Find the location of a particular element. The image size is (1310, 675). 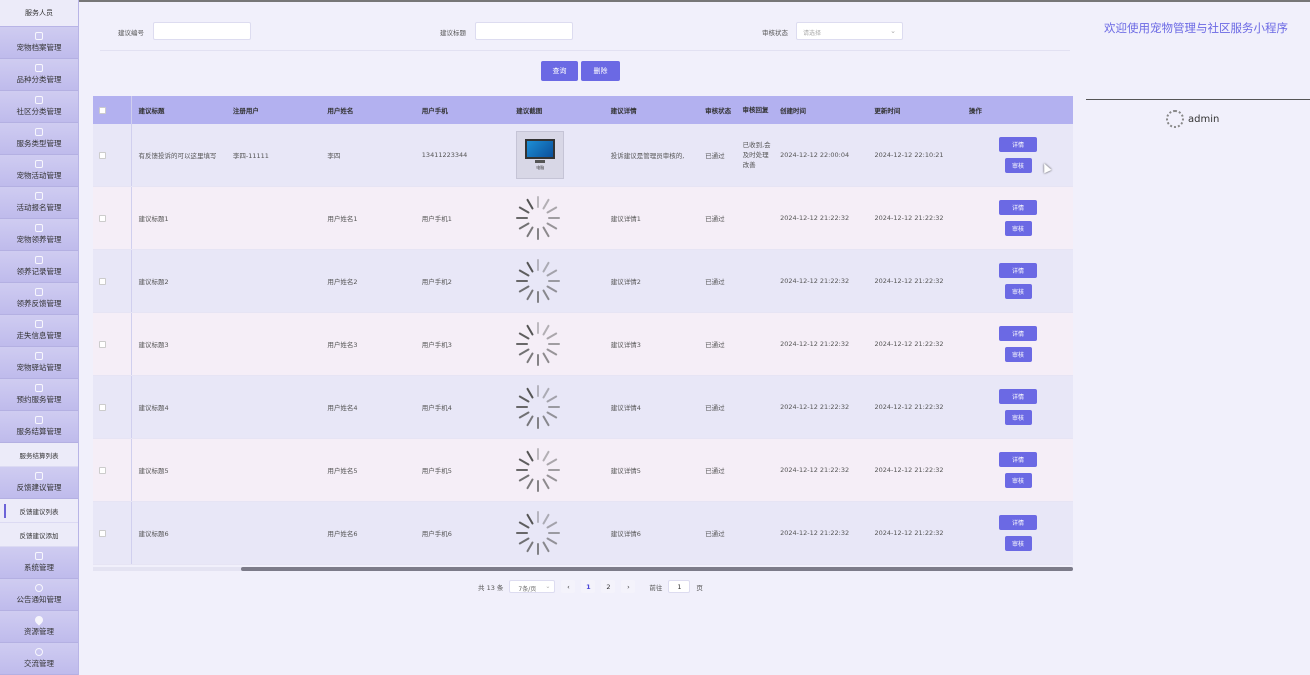

sidebar-item: 活动报名管理 is located at coordinates (39, 203).